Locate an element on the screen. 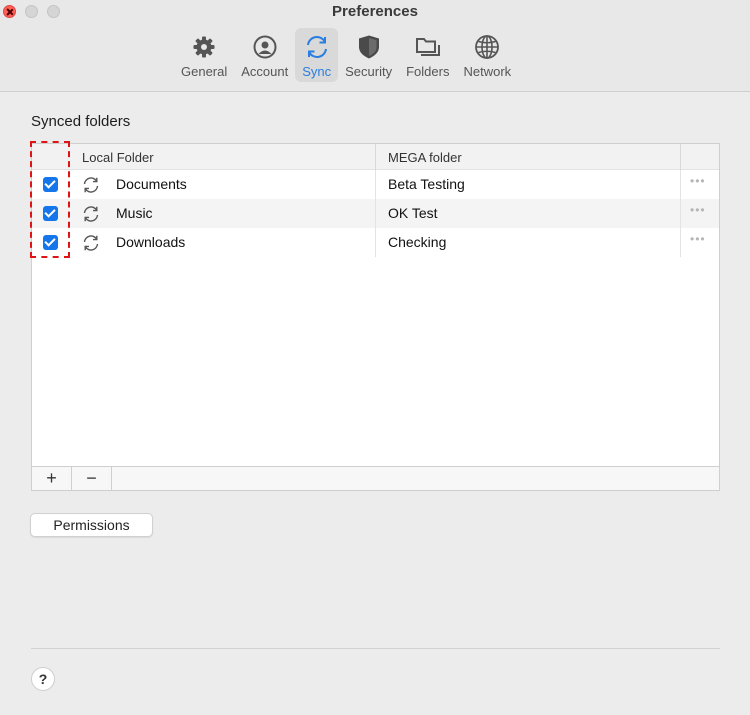 This screenshot has width=750, height=715. tab-label: Security is located at coordinates (369, 71).